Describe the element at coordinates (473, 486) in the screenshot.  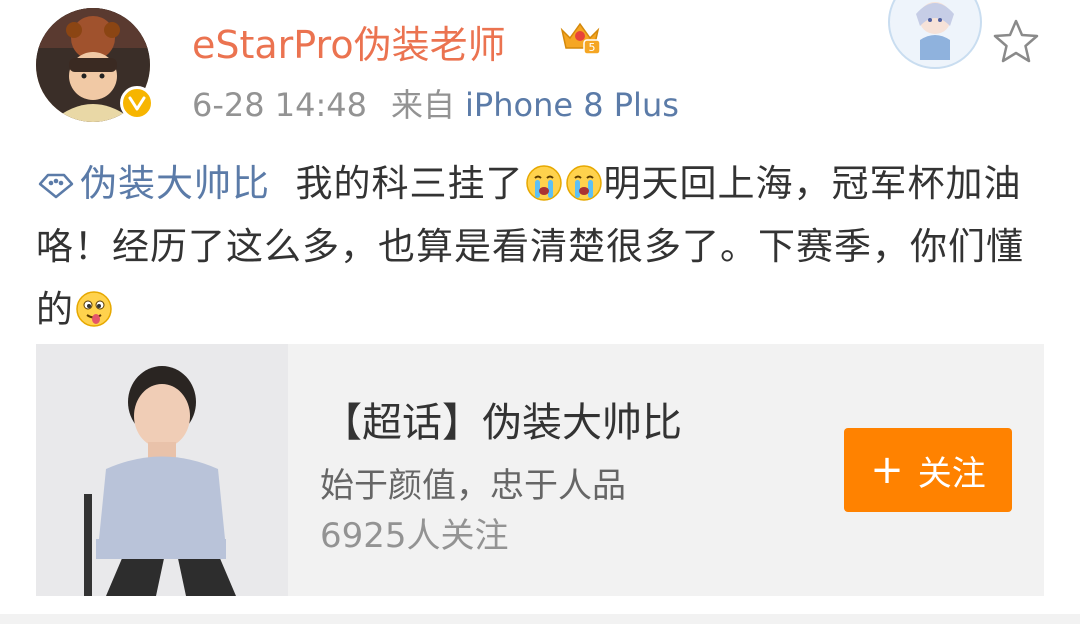
I see `card-description: 始于颜值，忠于人品` at that location.